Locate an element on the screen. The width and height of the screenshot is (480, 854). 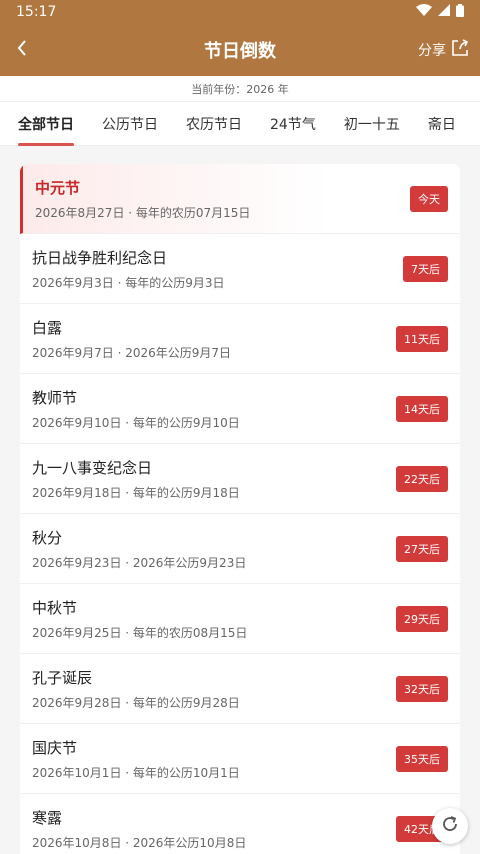
tab-all-festivals: 全部节日 is located at coordinates (46, 124).